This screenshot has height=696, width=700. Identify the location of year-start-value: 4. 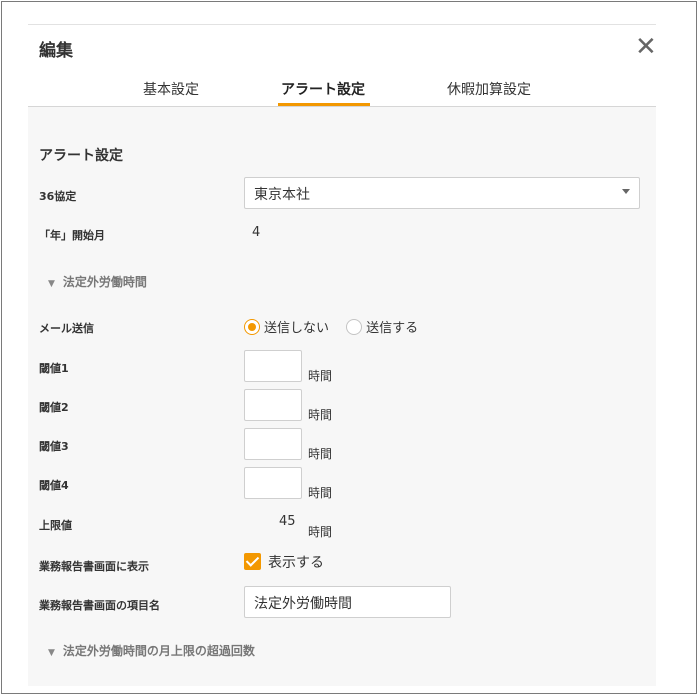
(256, 232).